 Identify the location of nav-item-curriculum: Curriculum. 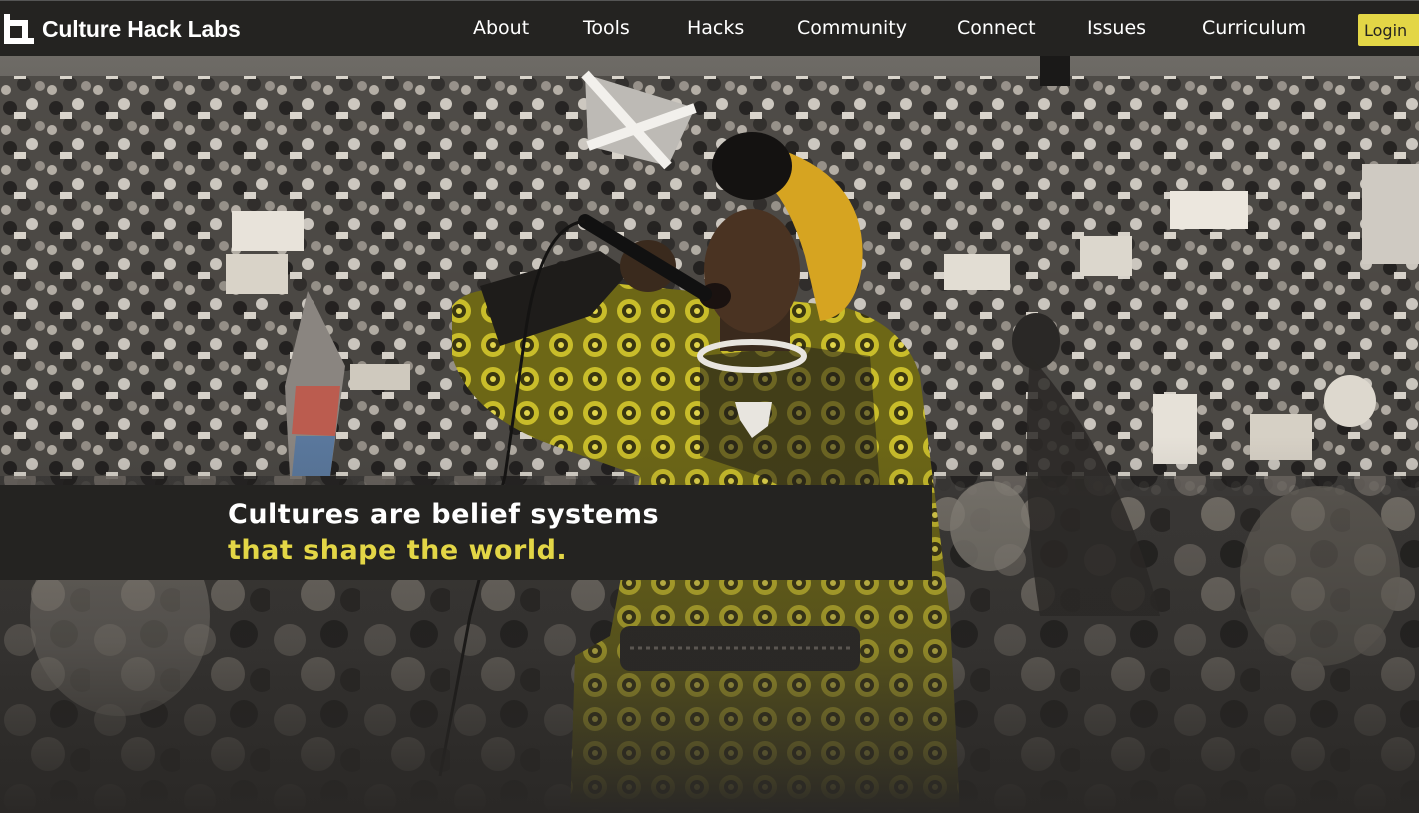
(1254, 28).